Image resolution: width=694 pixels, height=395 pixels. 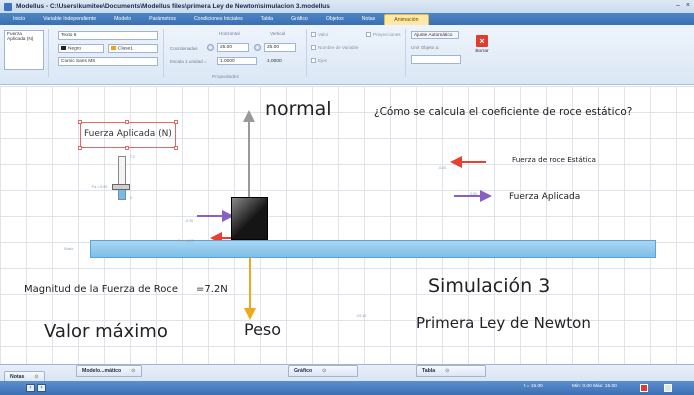 What do you see at coordinates (100, 187) in the screenshot?
I see `slider-value-label: Fa = 6.99` at bounding box center [100, 187].